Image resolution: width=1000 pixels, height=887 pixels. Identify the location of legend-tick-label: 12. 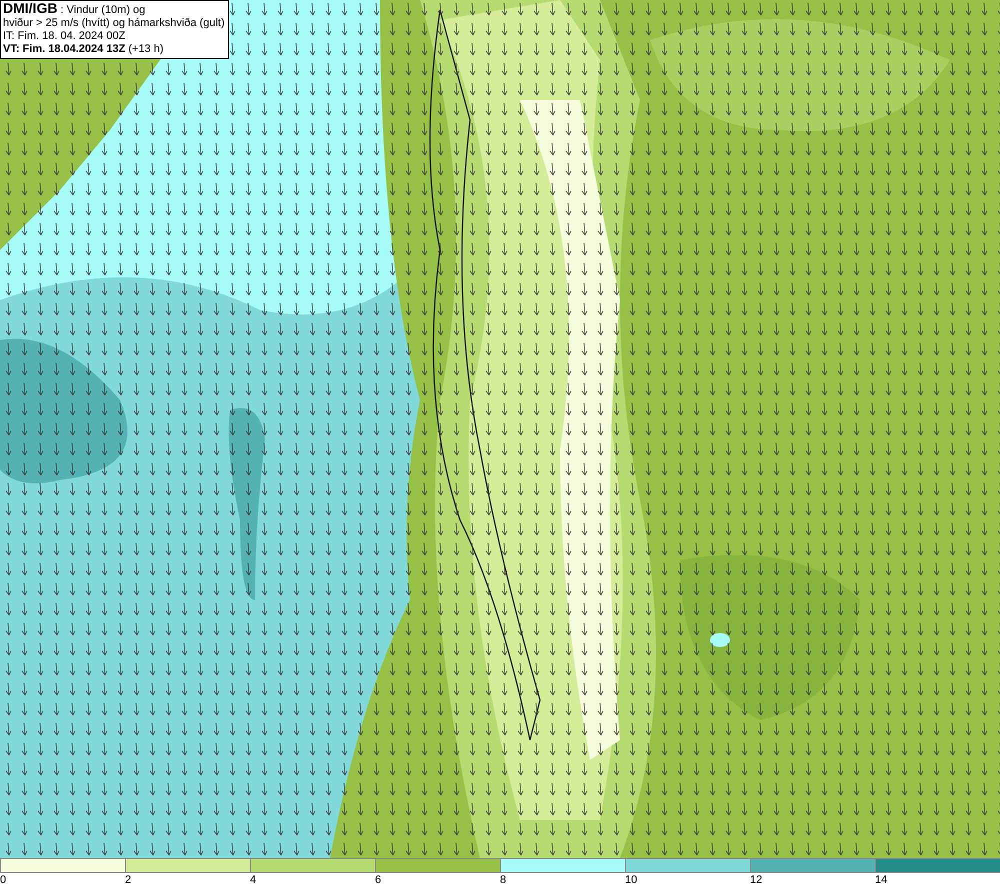
(756, 880).